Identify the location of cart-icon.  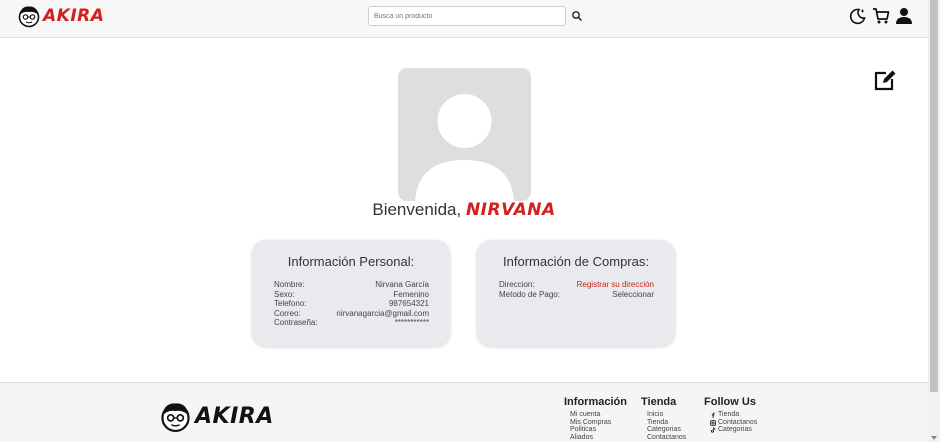
(881, 16).